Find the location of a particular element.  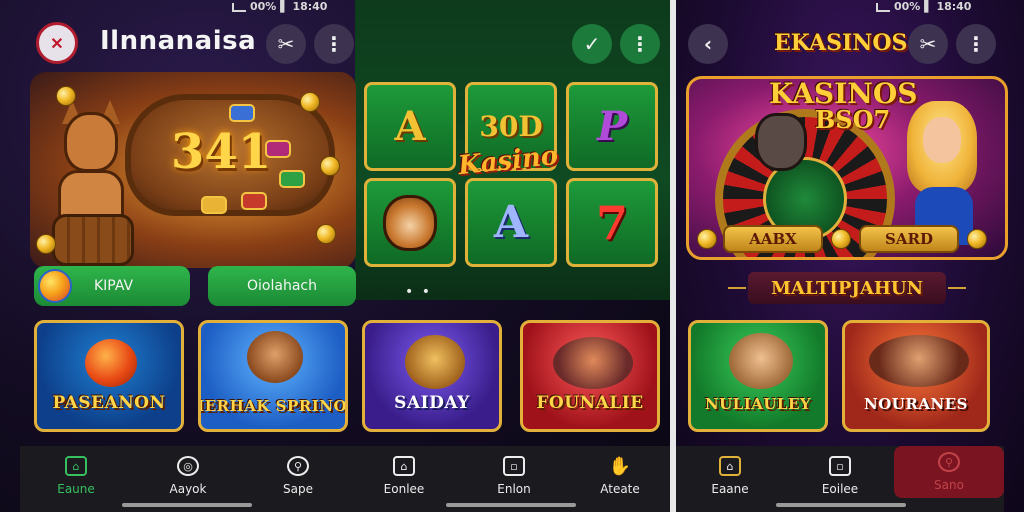

carousel-indicator: • • is located at coordinates (418, 292).